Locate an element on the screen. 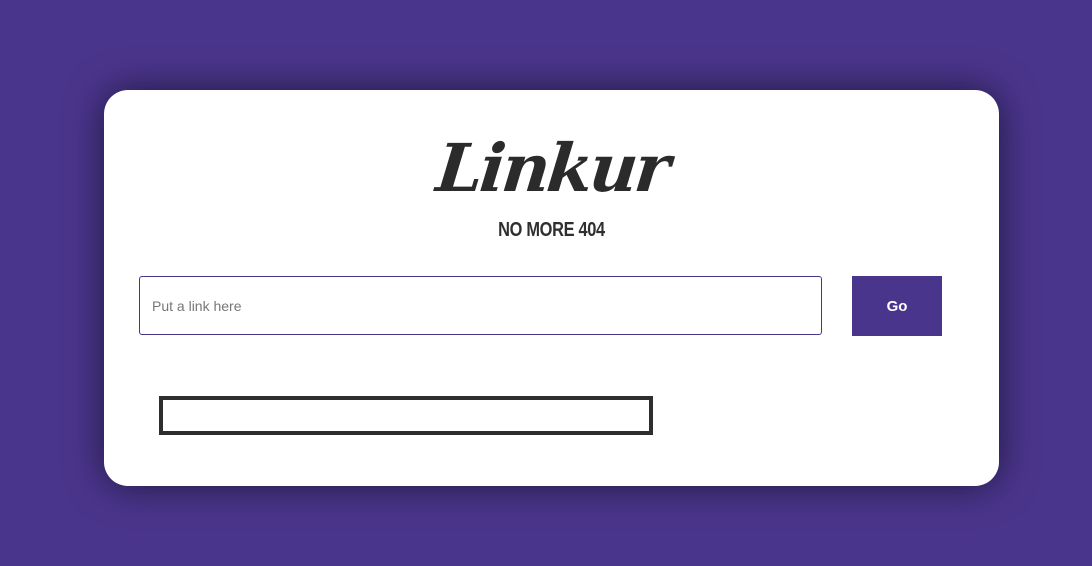 This screenshot has width=1092, height=566. tagline: NO MORE 404 is located at coordinates (551, 230).